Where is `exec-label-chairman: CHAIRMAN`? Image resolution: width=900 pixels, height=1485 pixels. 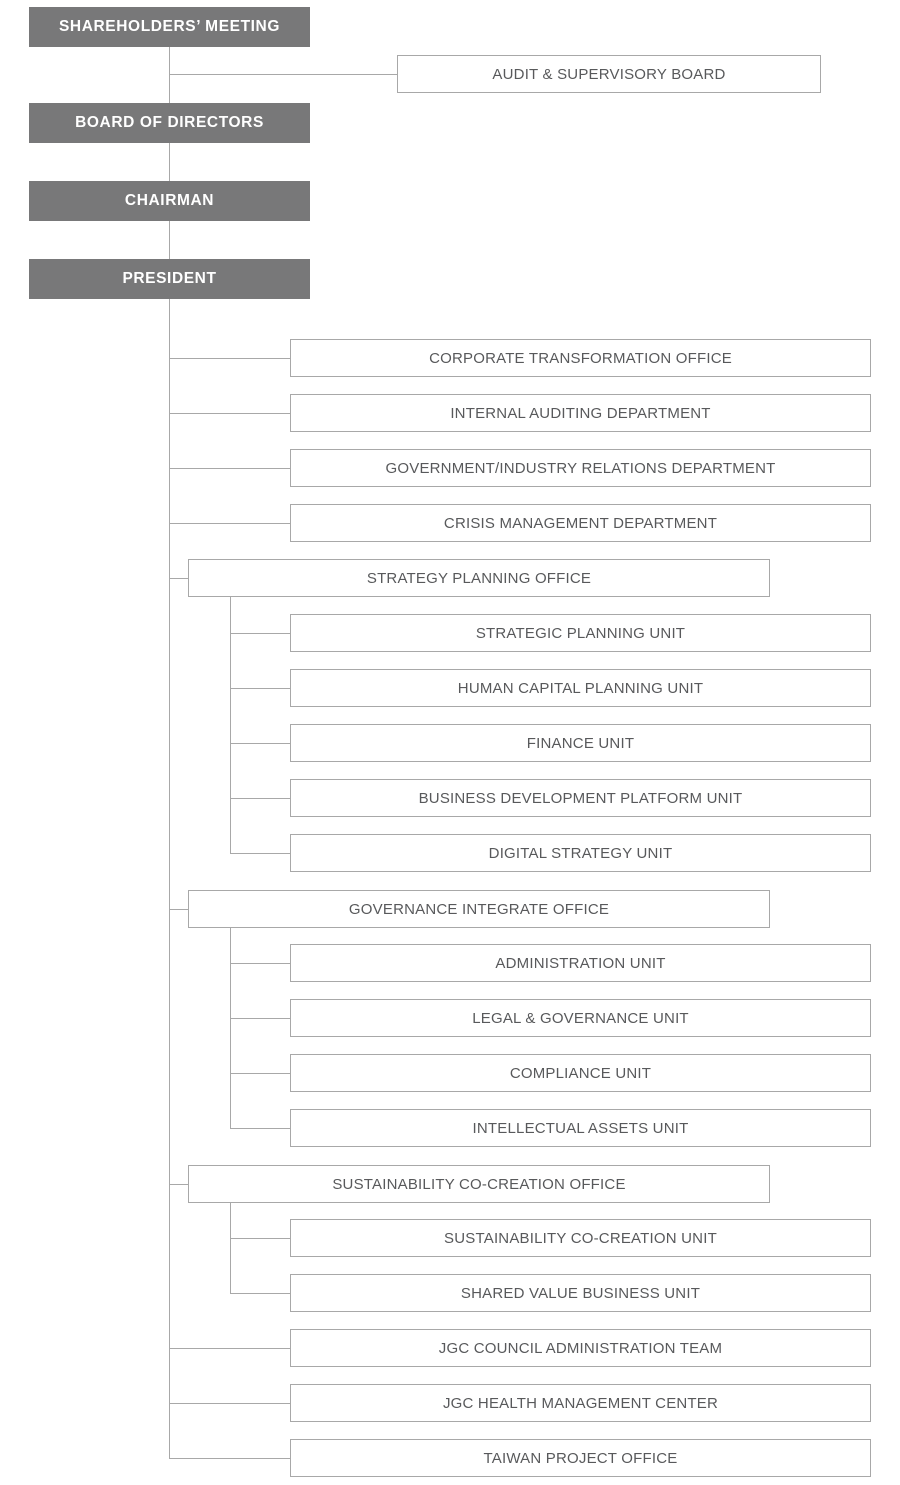
exec-label-chairman: CHAIRMAN is located at coordinates (169, 200).